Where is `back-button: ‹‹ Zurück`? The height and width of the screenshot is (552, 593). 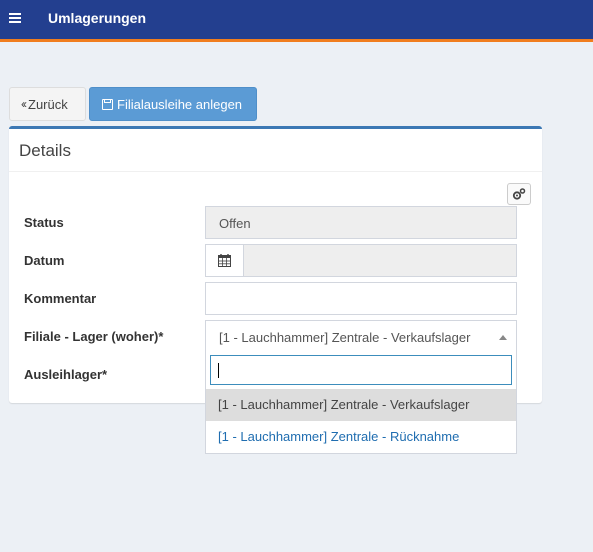
back-button: ‹‹ Zurück is located at coordinates (47, 104).